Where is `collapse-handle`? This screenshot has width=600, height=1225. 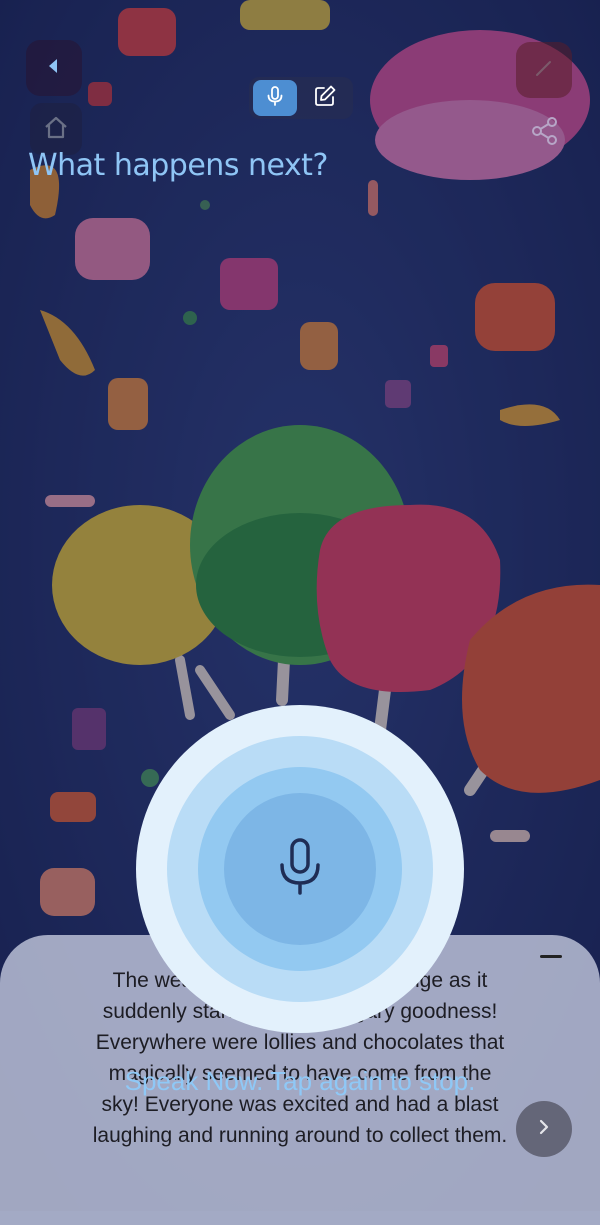
collapse-handle is located at coordinates (551, 956).